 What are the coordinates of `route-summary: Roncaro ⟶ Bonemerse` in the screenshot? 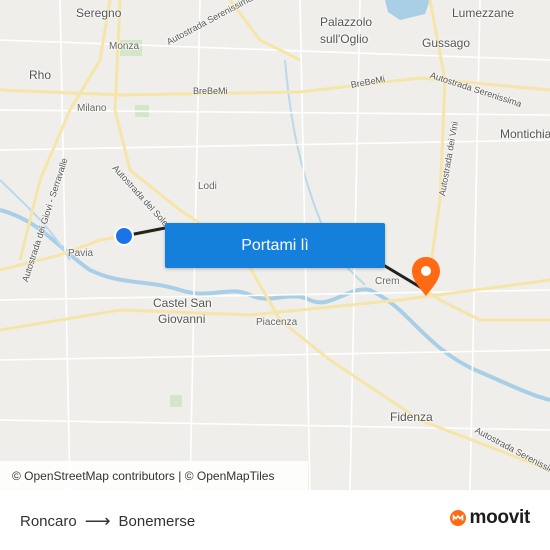 It's located at (107, 521).